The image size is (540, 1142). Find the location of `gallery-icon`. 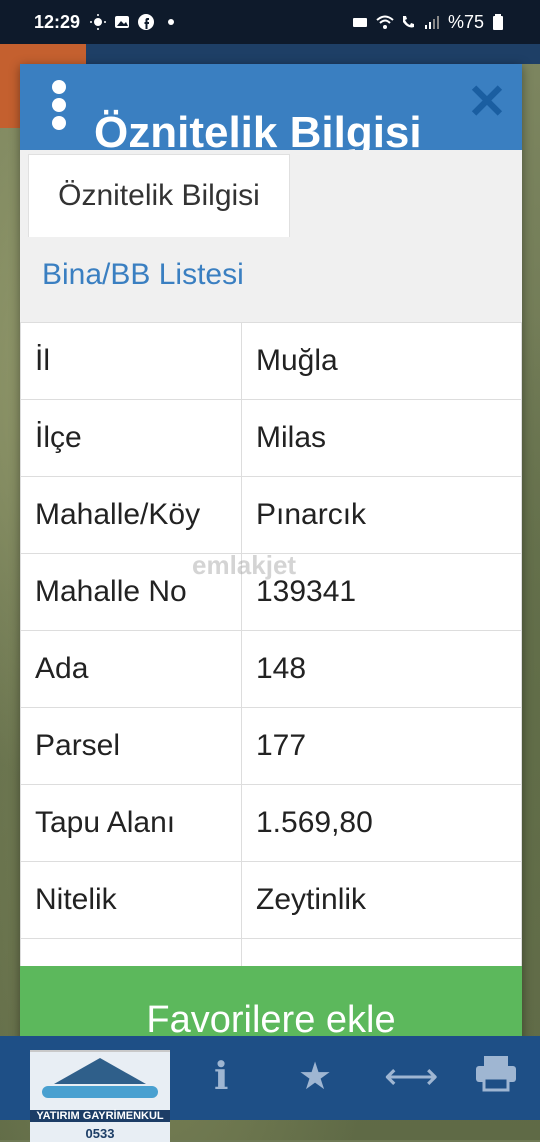

gallery-icon is located at coordinates (122, 22).